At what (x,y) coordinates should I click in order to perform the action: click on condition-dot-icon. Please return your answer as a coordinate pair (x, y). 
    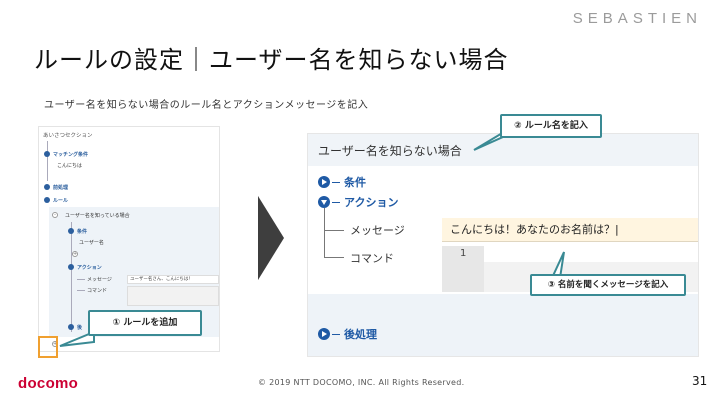
    Looking at the image, I should click on (71, 231).